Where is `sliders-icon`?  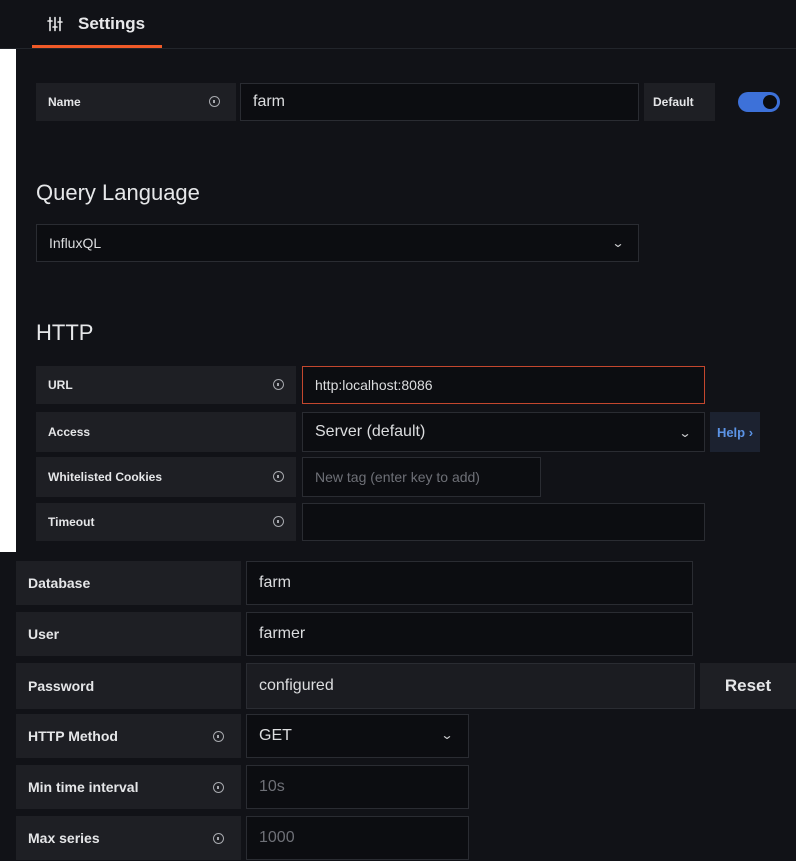 sliders-icon is located at coordinates (55, 24).